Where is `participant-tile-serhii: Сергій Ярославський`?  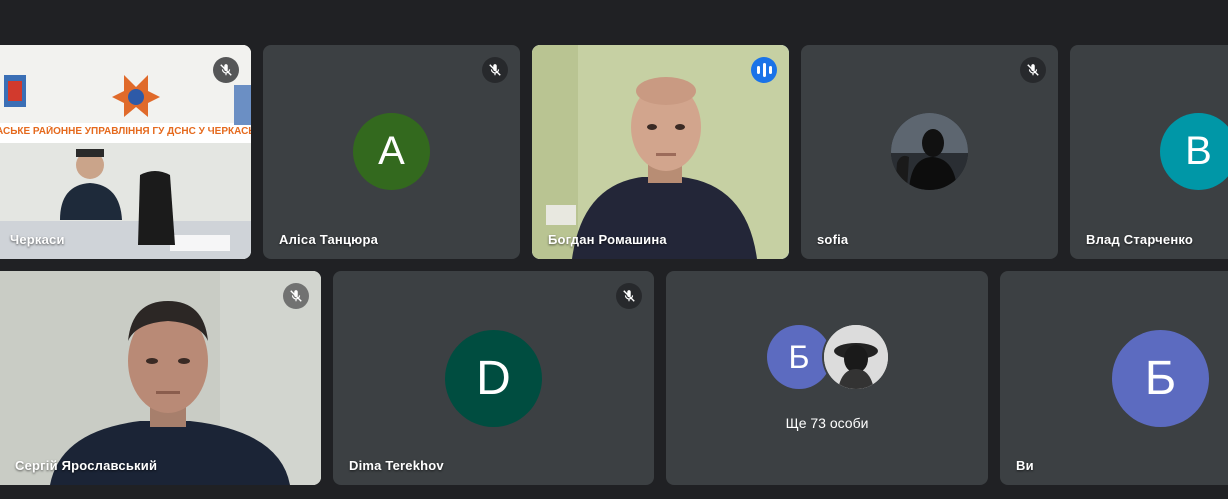
participant-tile-serhii: Сергій Ярославський is located at coordinates (160, 378).